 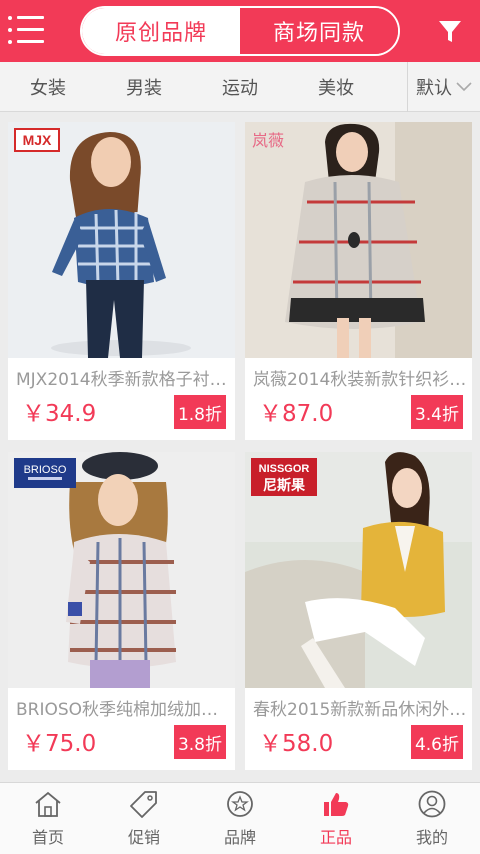 I want to click on filter-icon, so click(x=450, y=31).